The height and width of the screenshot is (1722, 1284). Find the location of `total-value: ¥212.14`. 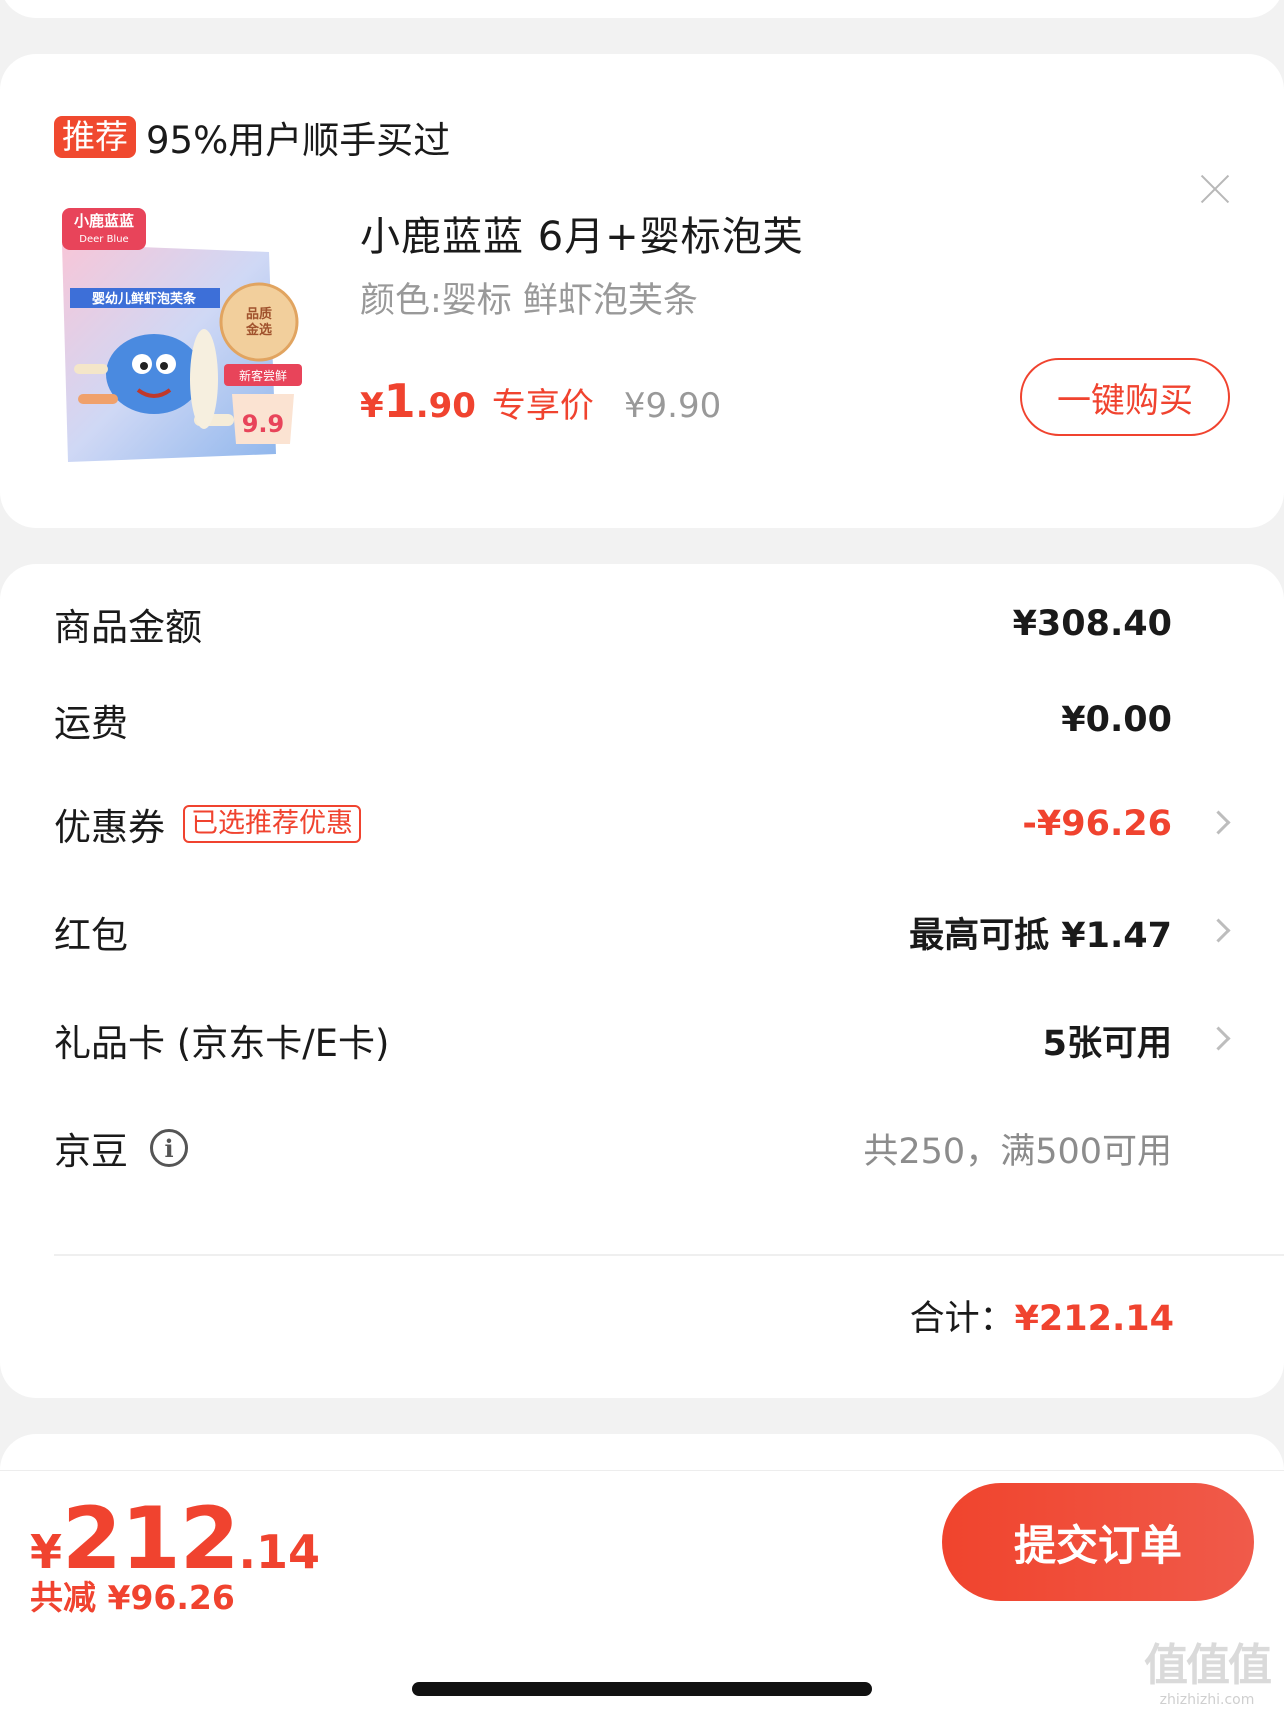

total-value: ¥212.14 is located at coordinates (1094, 1319).